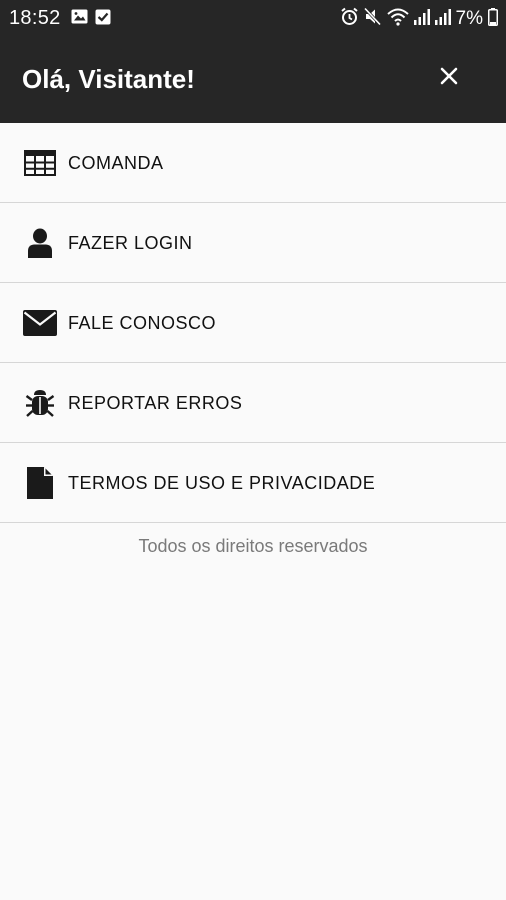  Describe the element at coordinates (349, 19) in the screenshot. I see `alarm-icon` at that location.